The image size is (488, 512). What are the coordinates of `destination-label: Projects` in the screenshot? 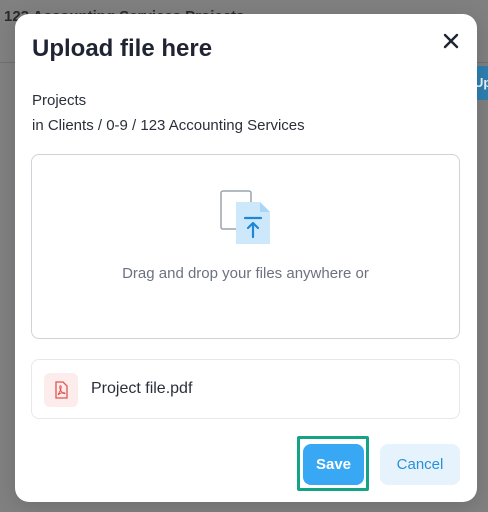 It's located at (59, 100).